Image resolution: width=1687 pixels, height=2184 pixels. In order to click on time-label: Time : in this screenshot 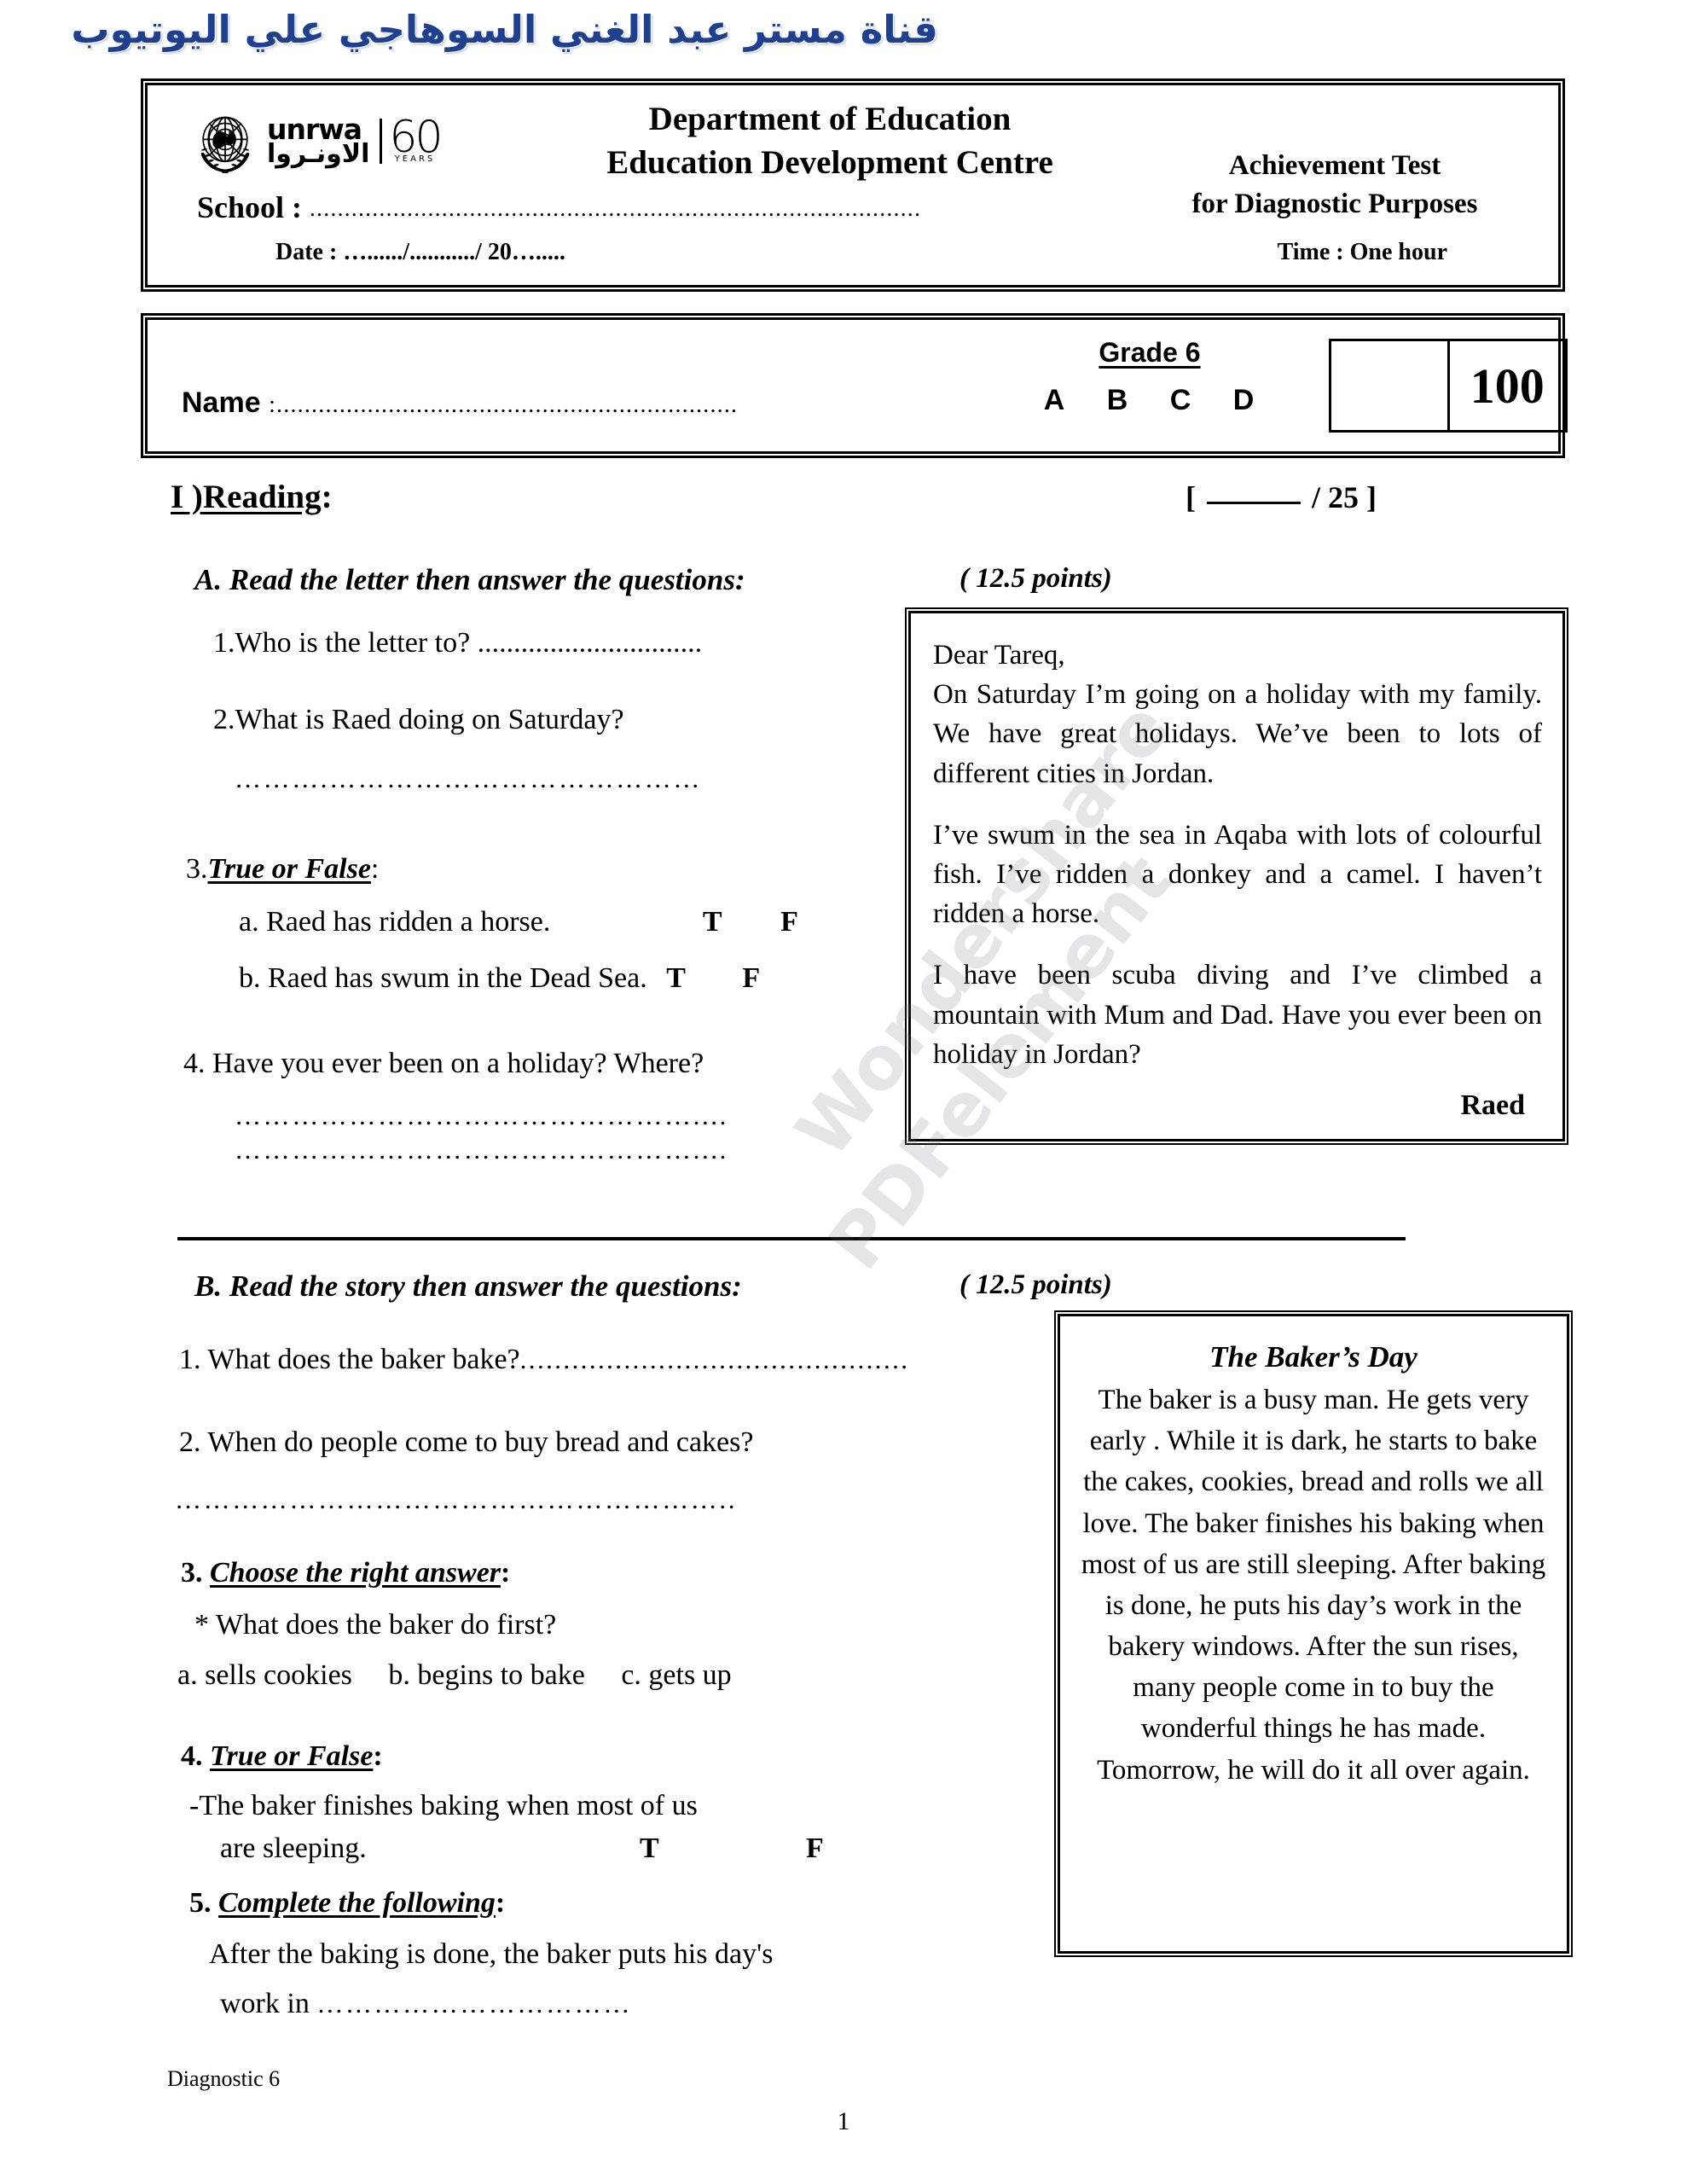, I will do `click(1310, 252)`.